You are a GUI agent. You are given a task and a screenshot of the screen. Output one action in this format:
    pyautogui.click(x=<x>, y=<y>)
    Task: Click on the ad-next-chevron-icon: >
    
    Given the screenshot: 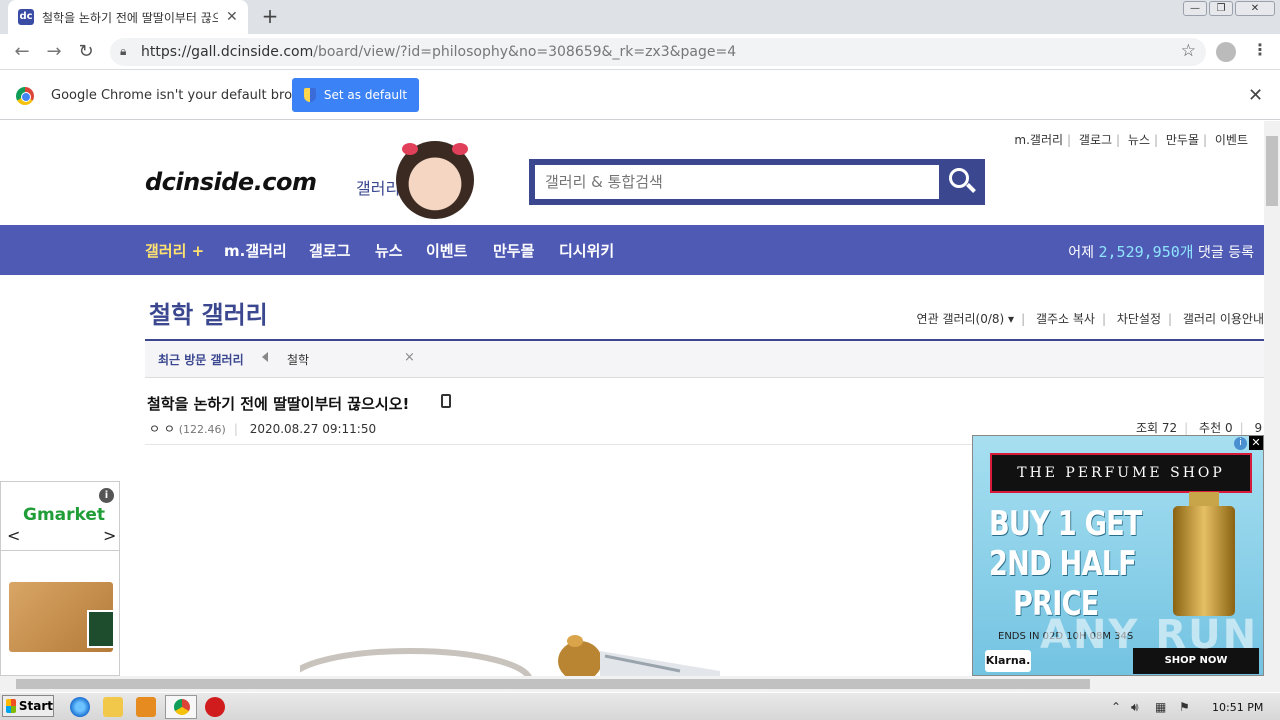 What is the action you would take?
    pyautogui.click(x=109, y=535)
    